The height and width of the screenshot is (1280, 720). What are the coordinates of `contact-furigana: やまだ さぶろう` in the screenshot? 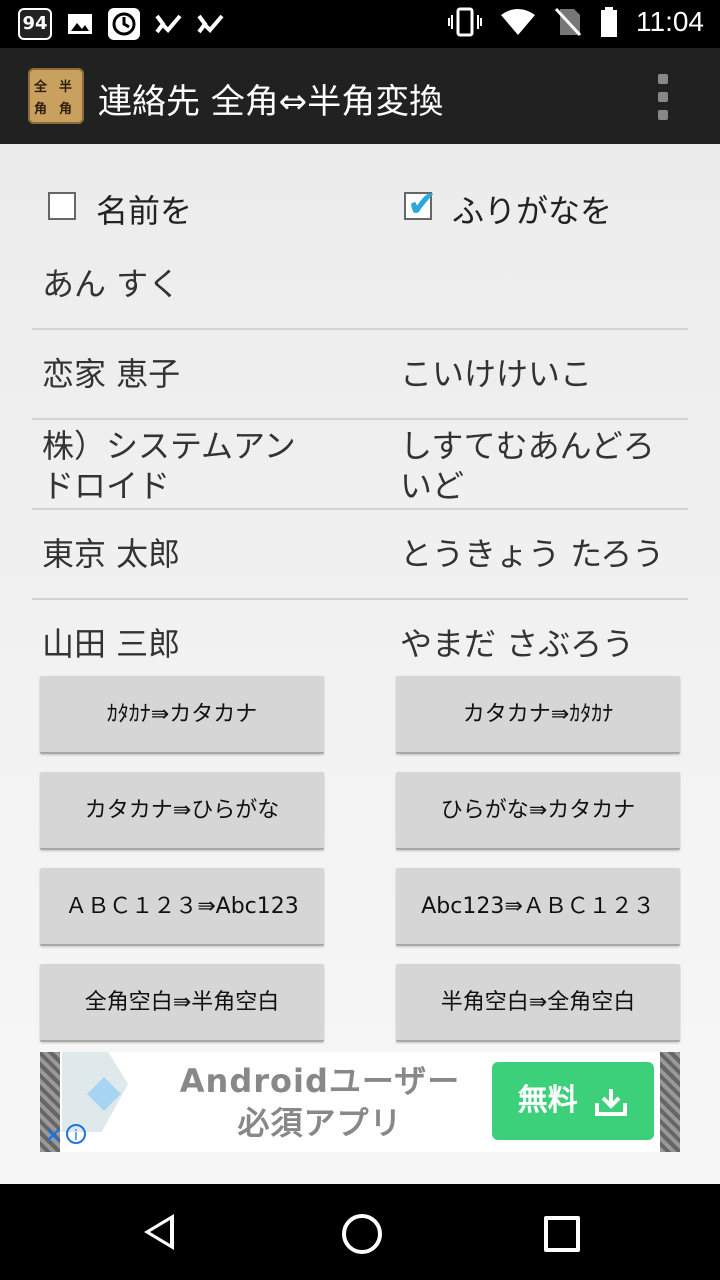 It's located at (517, 644).